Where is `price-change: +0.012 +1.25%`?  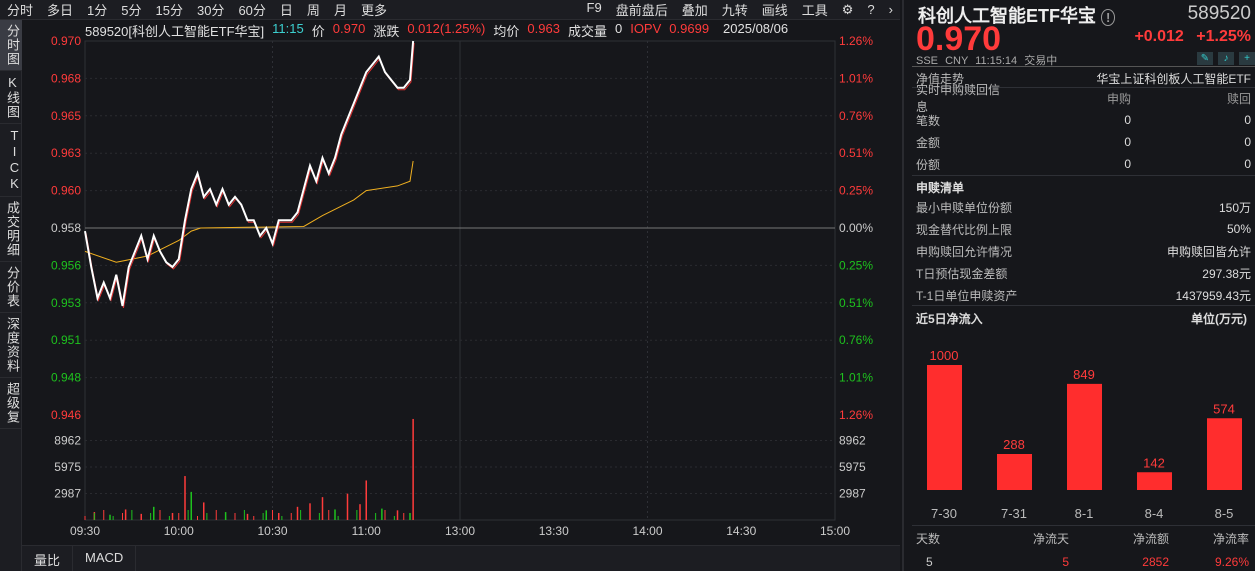
price-change: +0.012 +1.25% is located at coordinates (1192, 36).